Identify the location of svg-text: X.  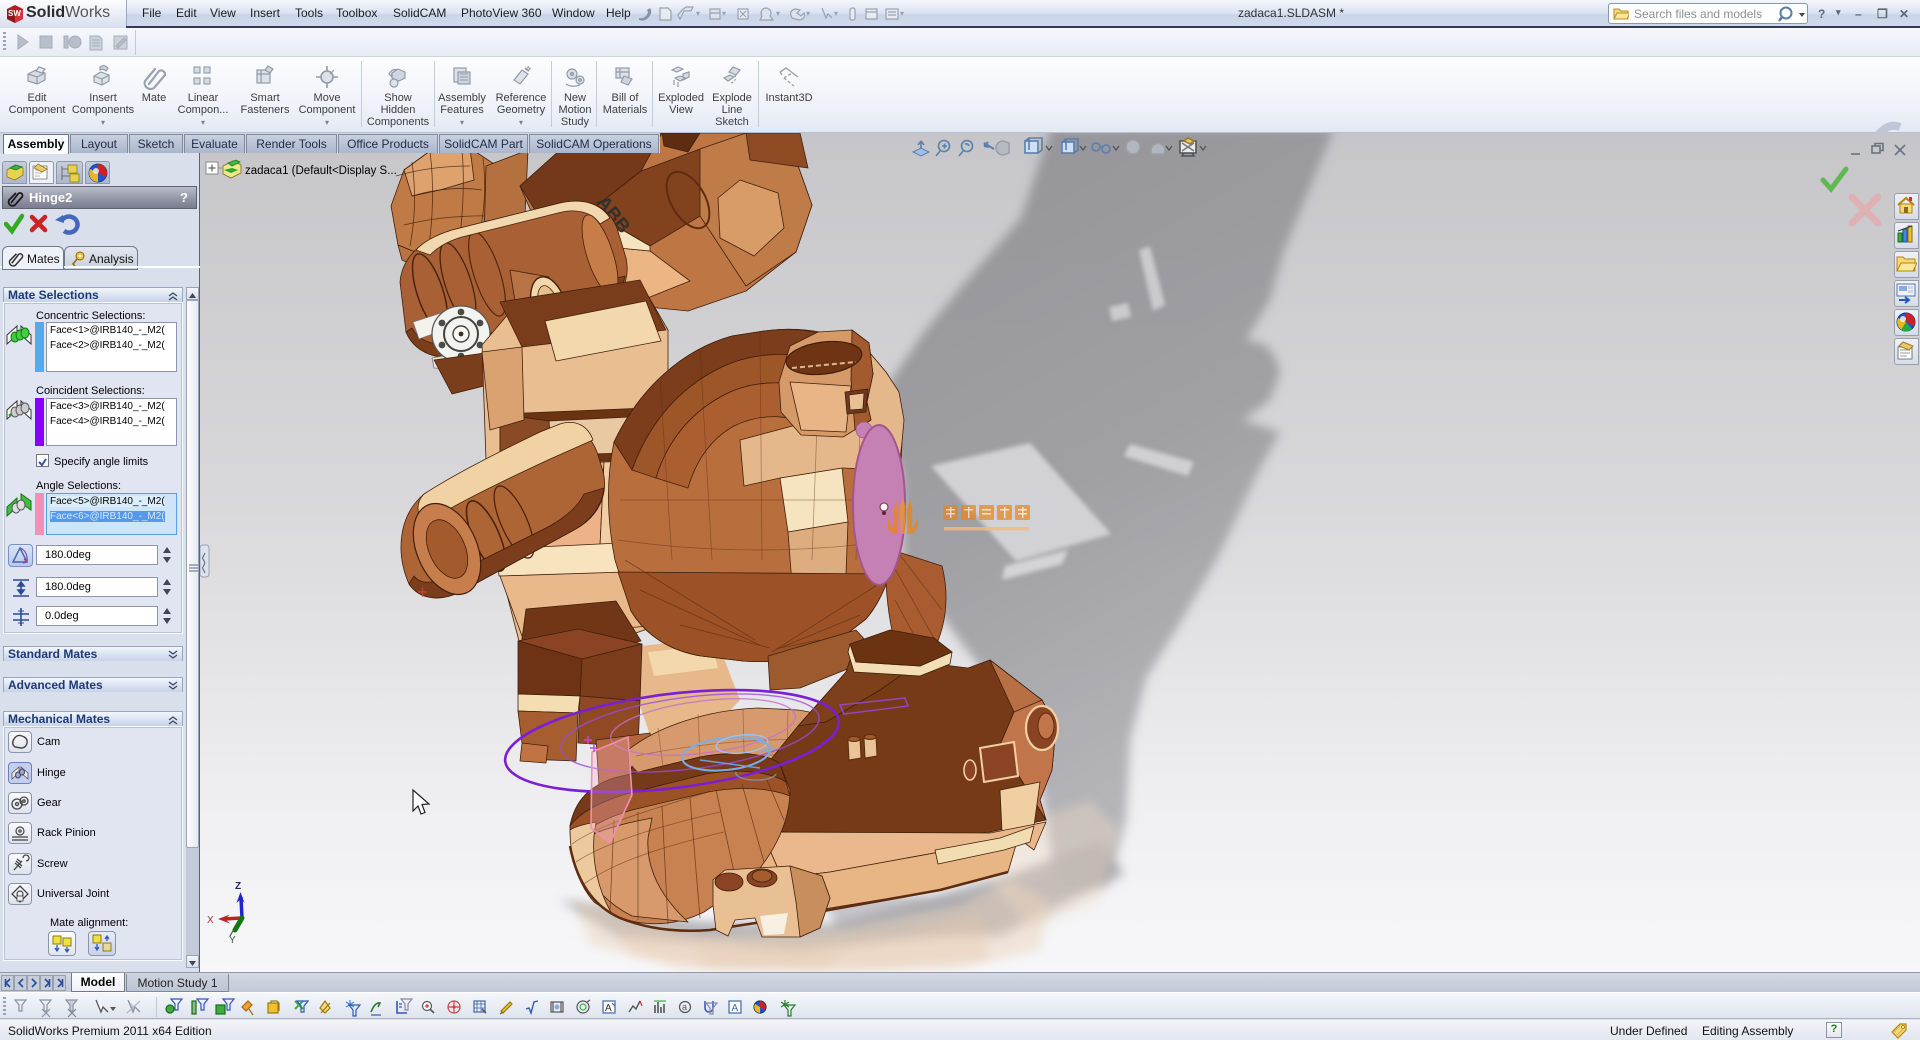
(210, 920).